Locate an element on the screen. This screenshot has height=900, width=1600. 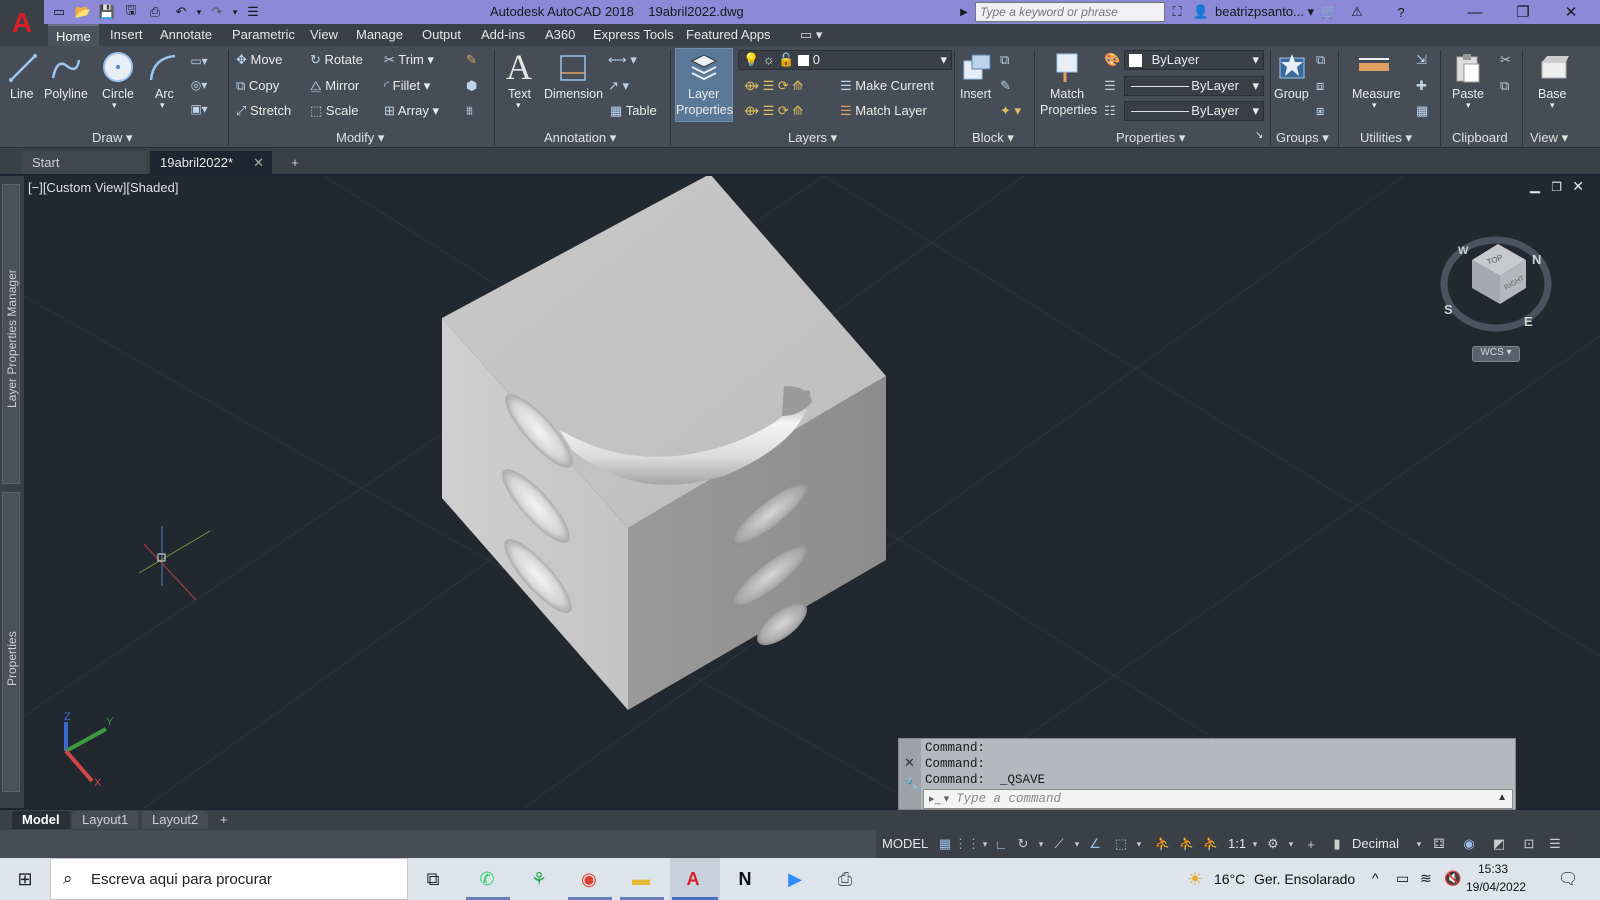
tab-layout1: Layout1 is located at coordinates (105, 820).